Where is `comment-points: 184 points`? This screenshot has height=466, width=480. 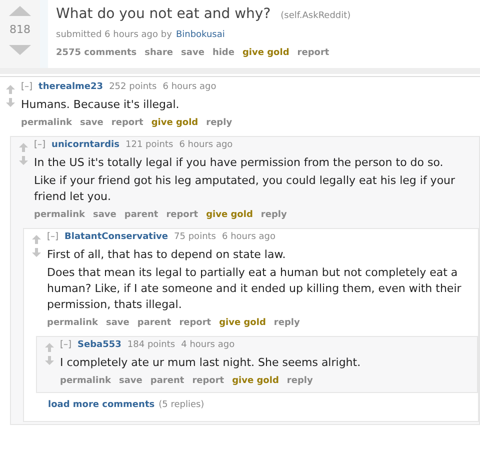 comment-points: 184 points is located at coordinates (151, 345).